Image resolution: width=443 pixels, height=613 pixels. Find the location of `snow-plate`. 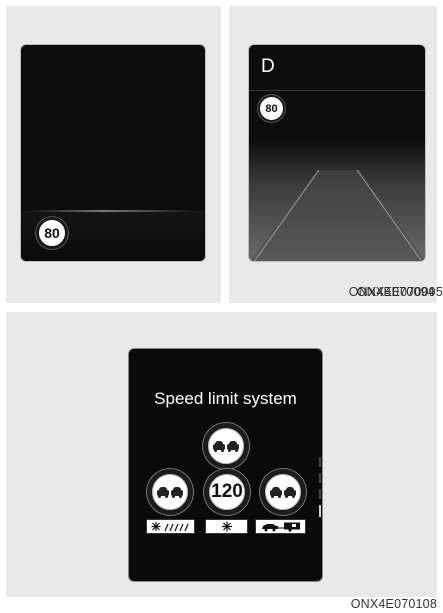

snow-plate is located at coordinates (226, 526).